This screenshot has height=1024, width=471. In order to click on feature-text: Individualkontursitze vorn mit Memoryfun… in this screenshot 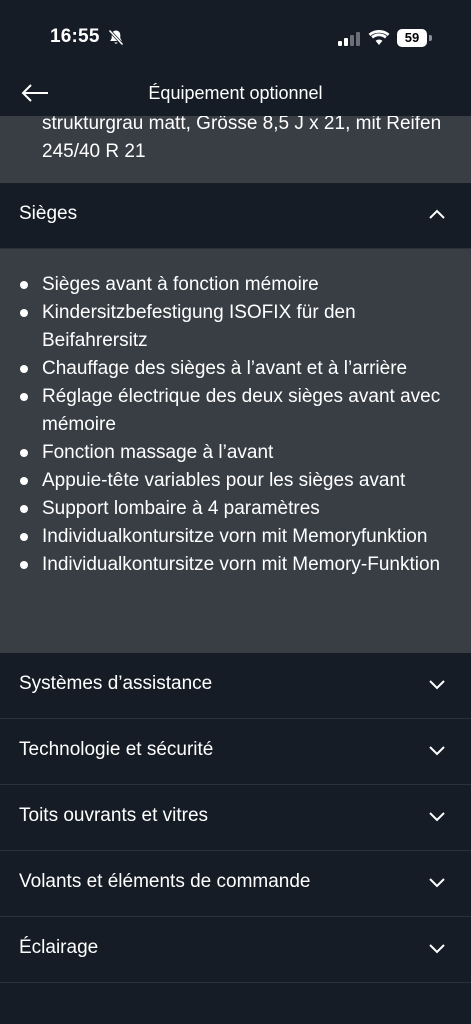, I will do `click(235, 536)`.